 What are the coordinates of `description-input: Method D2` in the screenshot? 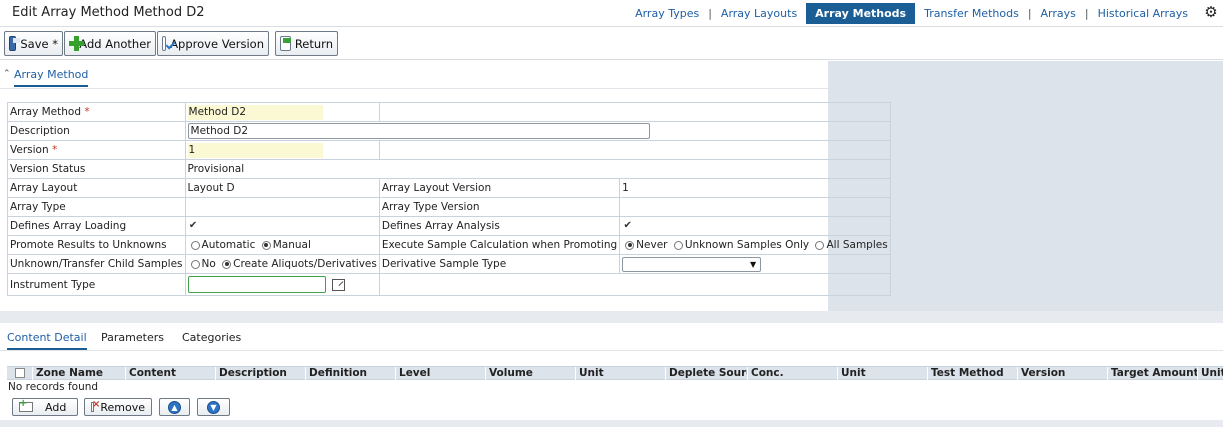 It's located at (418, 131).